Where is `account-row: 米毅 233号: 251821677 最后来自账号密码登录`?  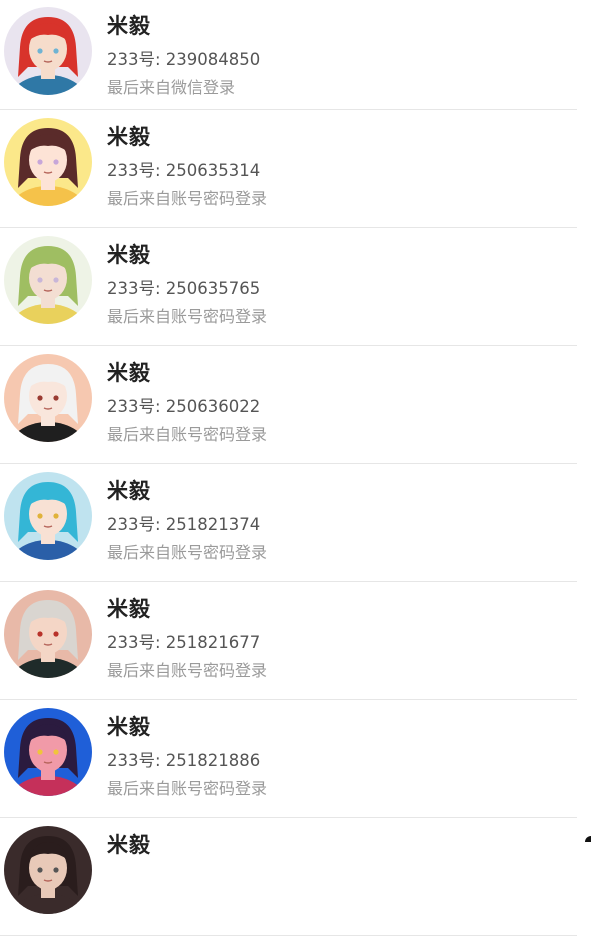 account-row: 米毅 233号: 251821677 最后来自账号密码登录 is located at coordinates (295, 641).